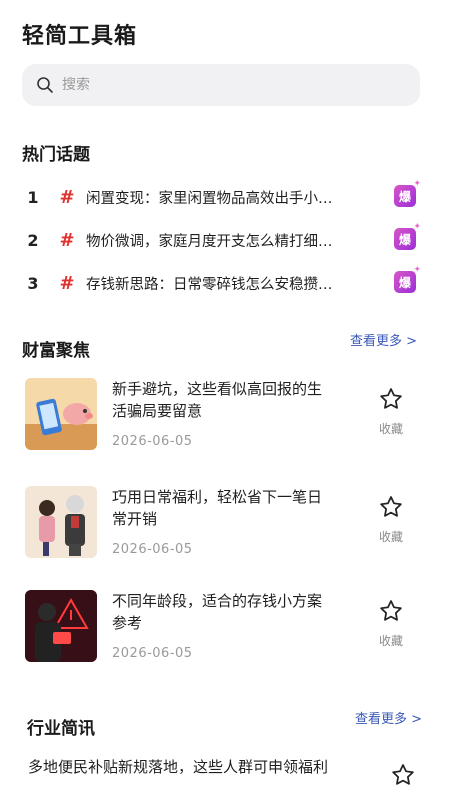  I want to click on favorite-button, so click(403, 777).